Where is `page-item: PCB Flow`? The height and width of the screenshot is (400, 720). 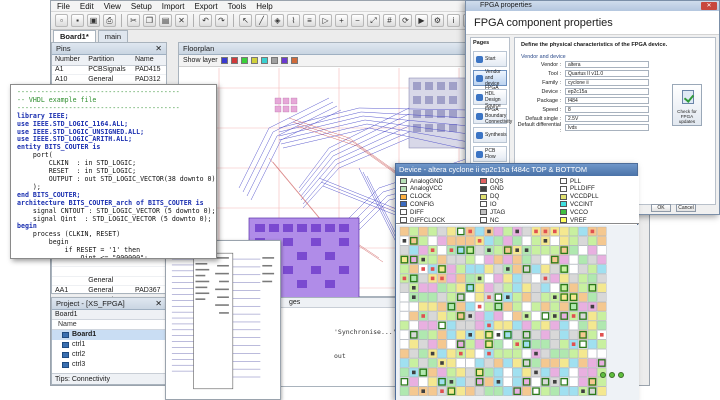
page-item: PCB Flow is located at coordinates (490, 154).